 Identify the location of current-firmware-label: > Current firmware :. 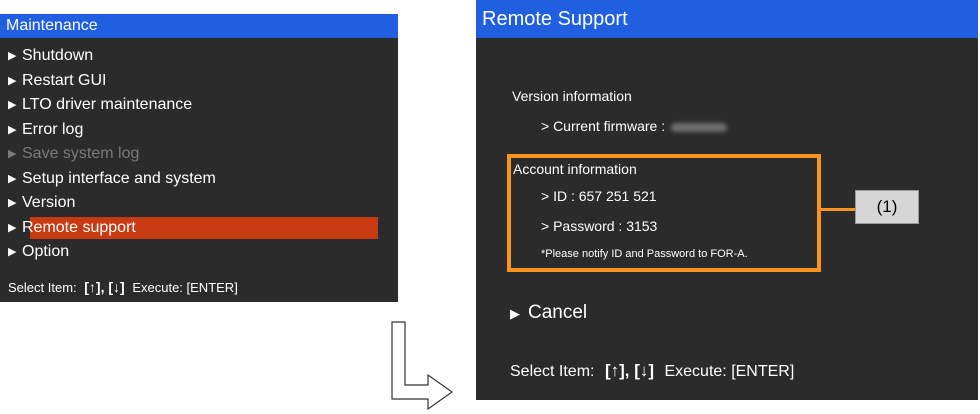
(603, 126).